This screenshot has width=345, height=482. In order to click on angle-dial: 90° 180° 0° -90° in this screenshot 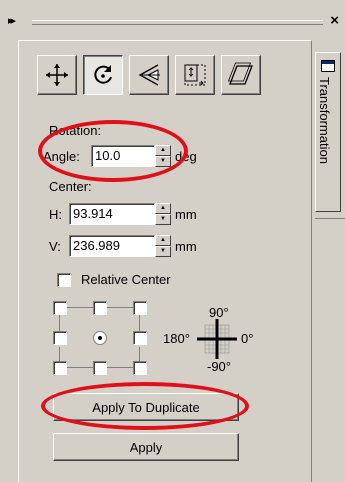, I will do `click(218, 342)`.